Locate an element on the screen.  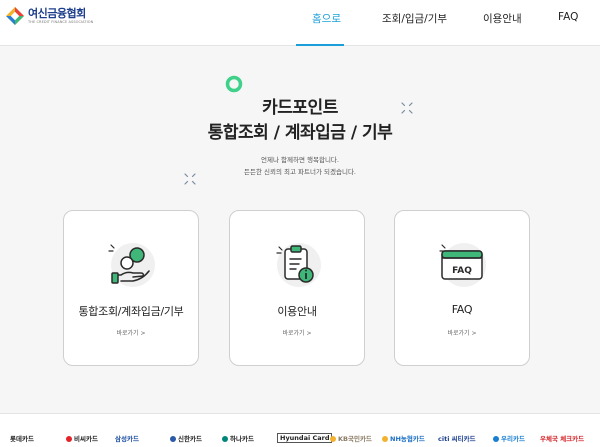
partner-lotte-card: 롯데카드 is located at coordinates (22, 438).